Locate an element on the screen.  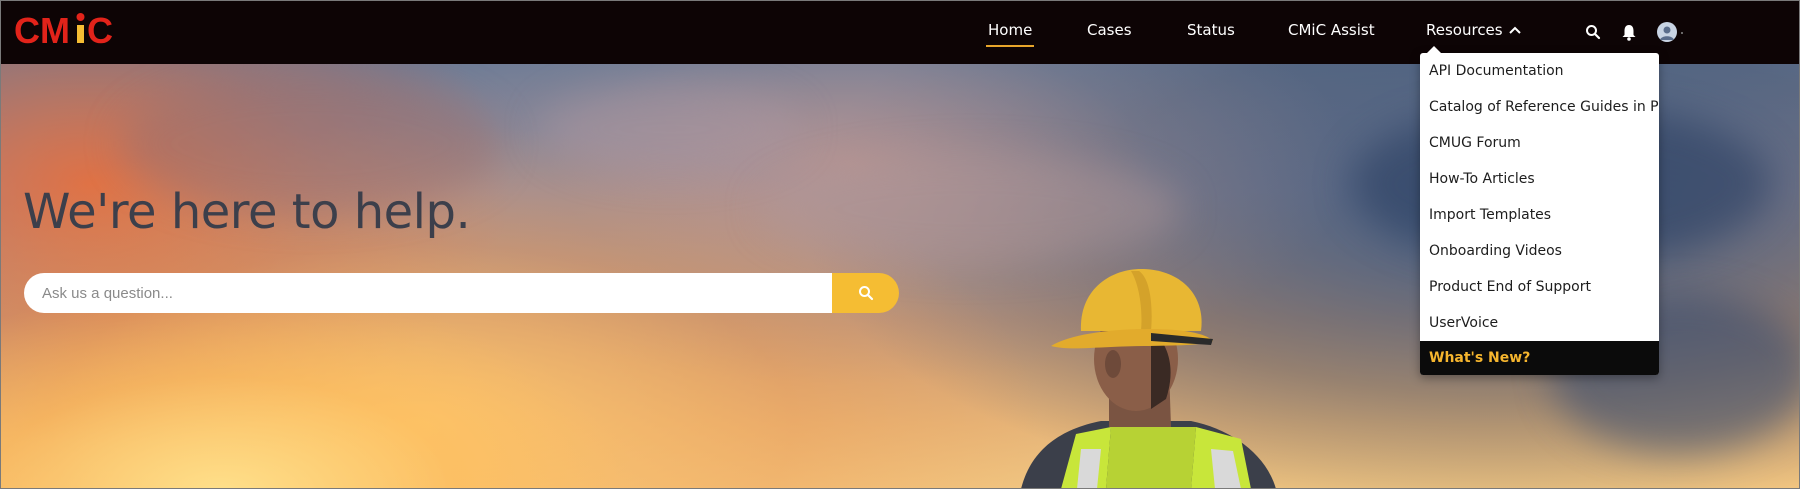
menu-item-onboarding-videos: Onboarding Videos is located at coordinates (1539, 251).